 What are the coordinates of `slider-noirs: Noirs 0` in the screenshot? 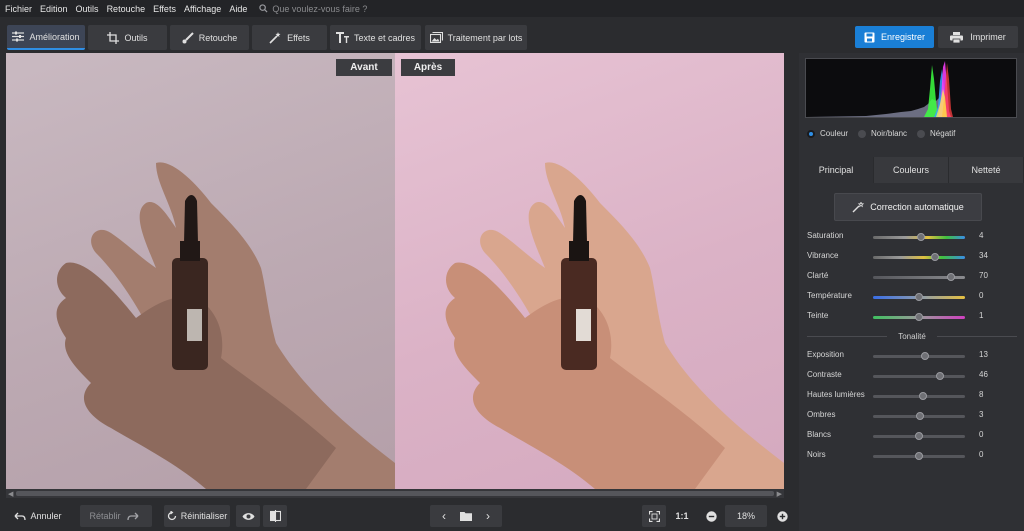 It's located at (912, 456).